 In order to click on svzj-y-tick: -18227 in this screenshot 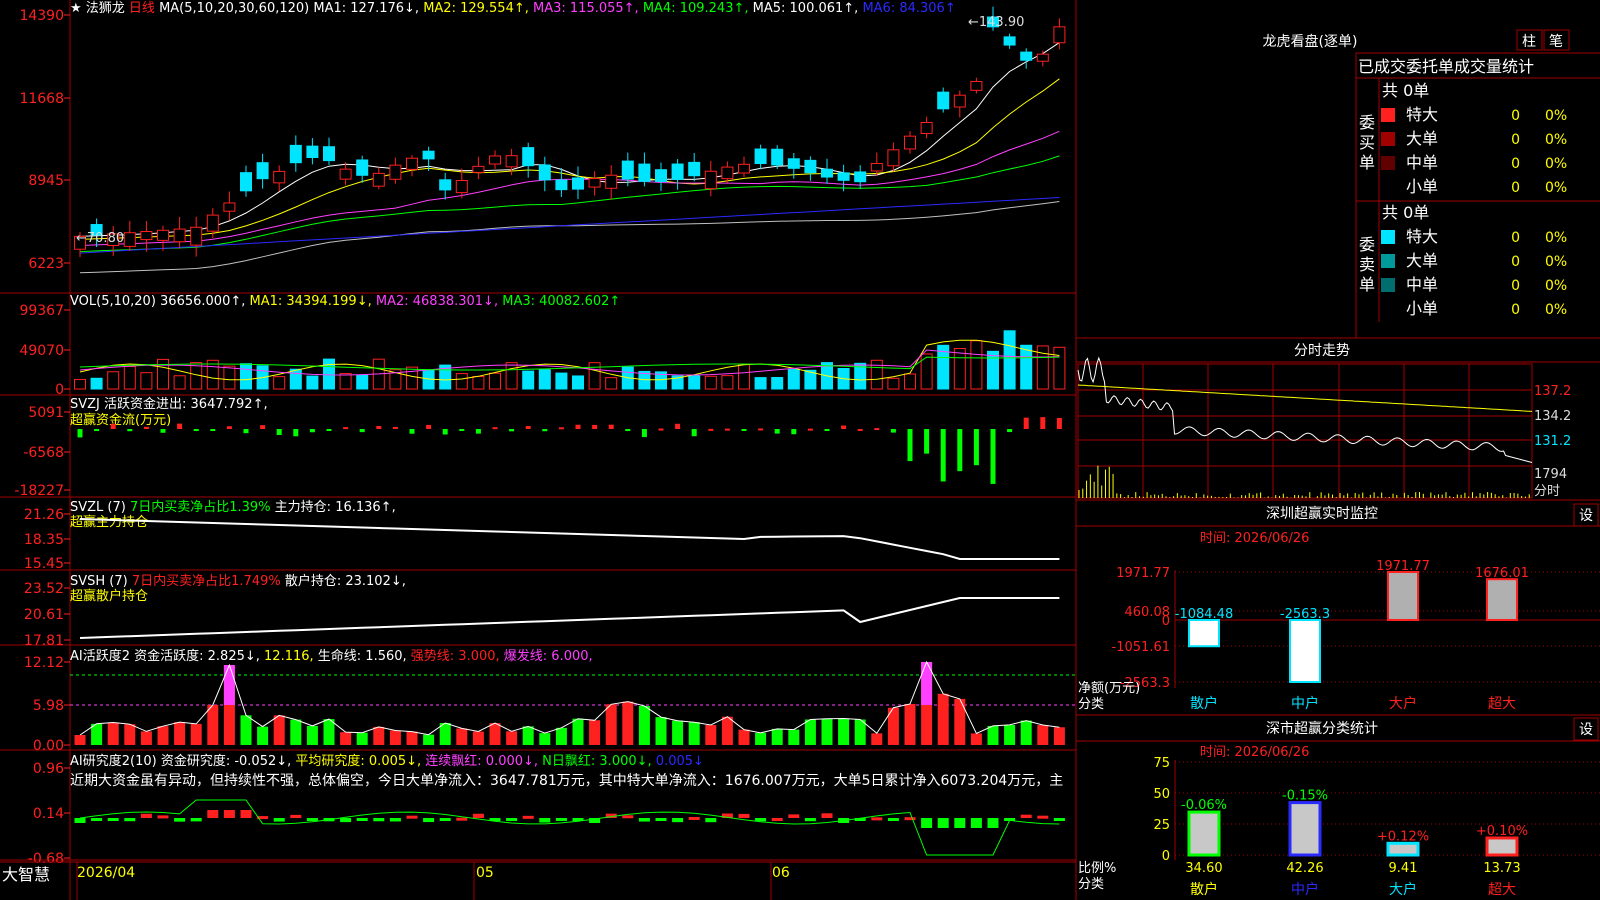, I will do `click(39, 491)`.